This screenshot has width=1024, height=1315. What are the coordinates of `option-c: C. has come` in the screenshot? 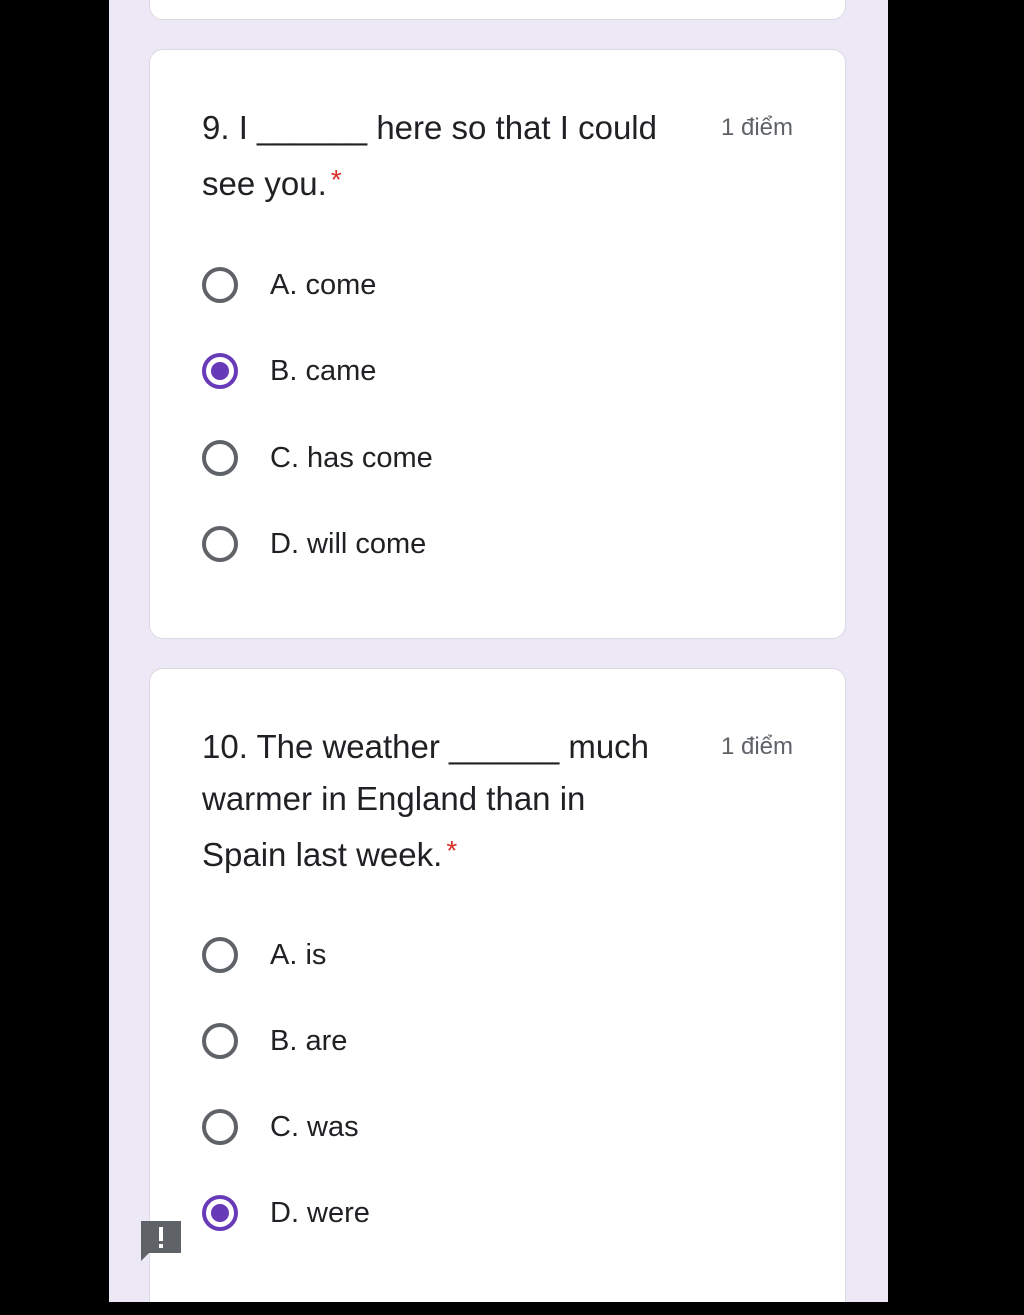 It's located at (317, 458).